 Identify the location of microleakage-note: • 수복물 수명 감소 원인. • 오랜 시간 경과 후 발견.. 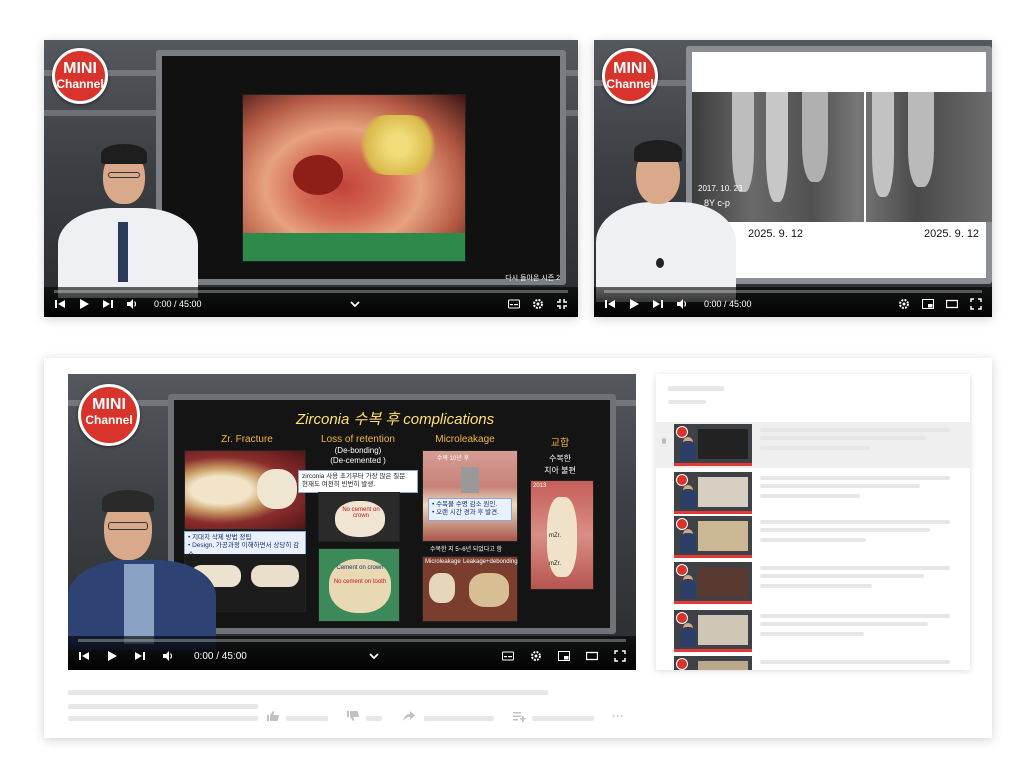
(470, 509).